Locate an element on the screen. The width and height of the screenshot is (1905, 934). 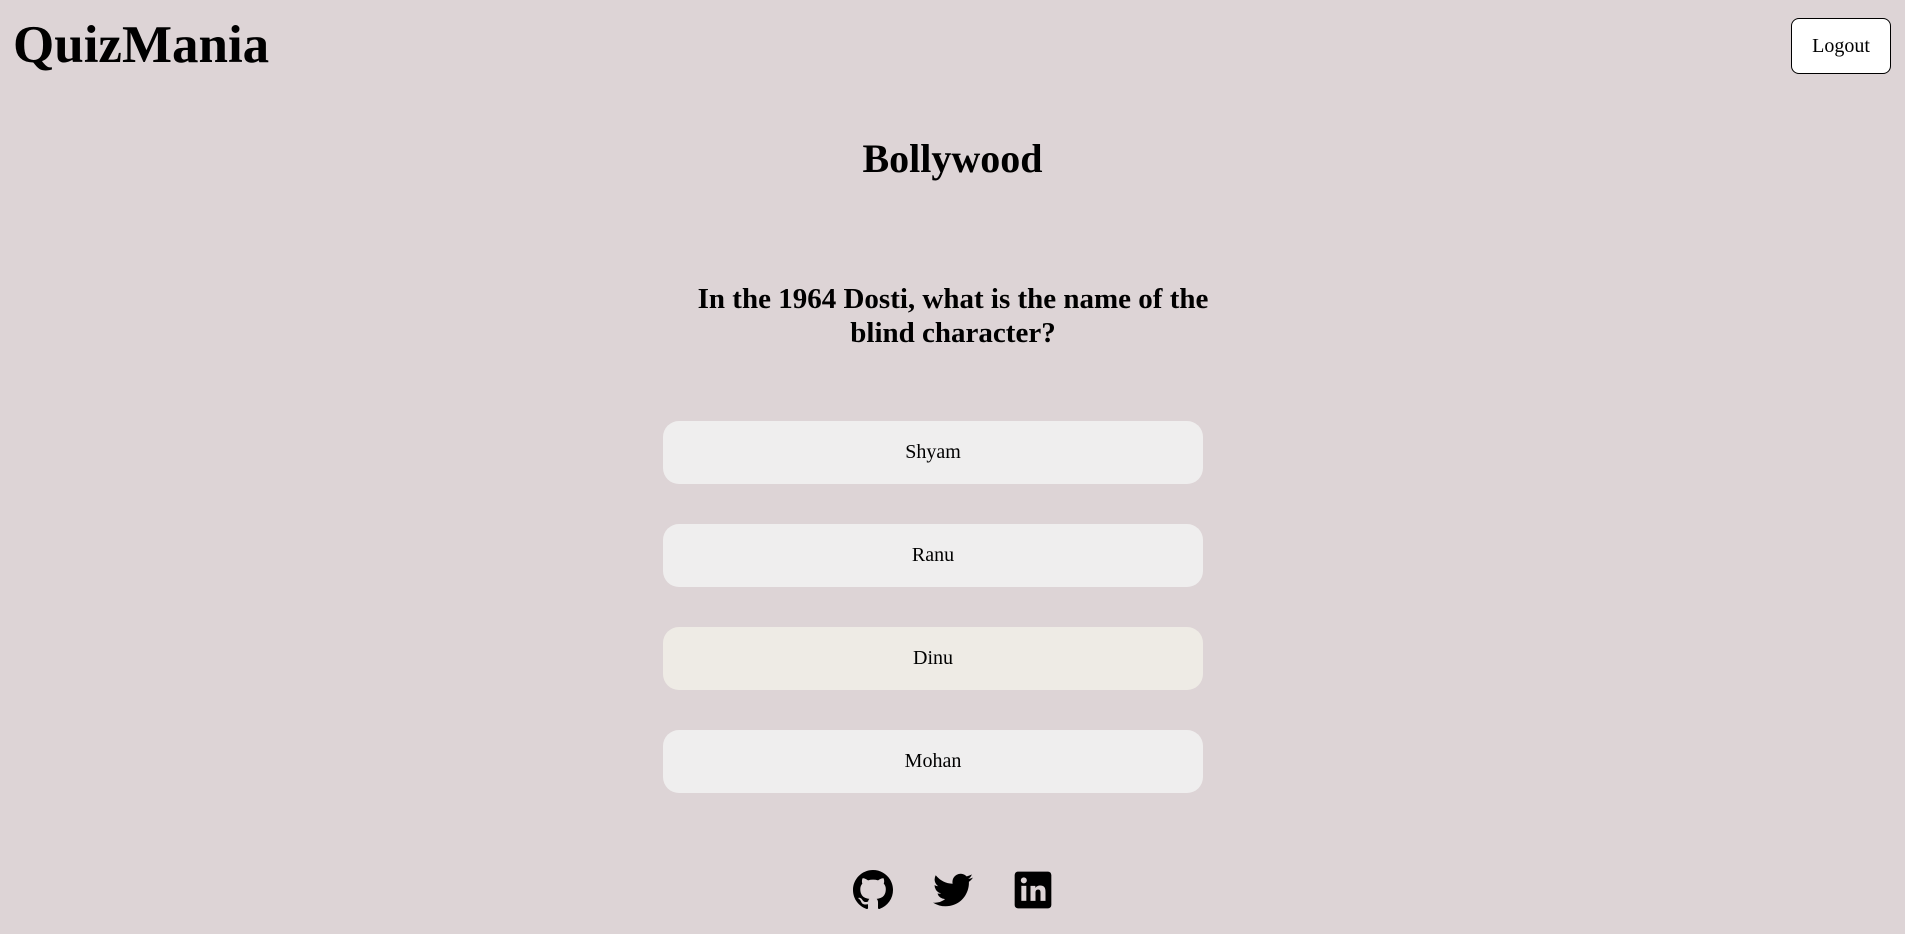
twitter-link is located at coordinates (952, 890).